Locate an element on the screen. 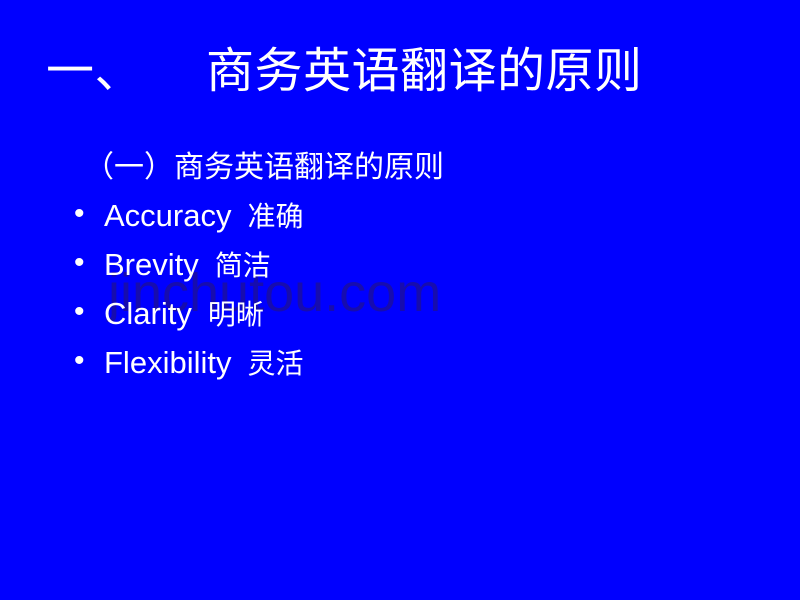  bullet-label-chinese: 明晰 is located at coordinates (235, 314).